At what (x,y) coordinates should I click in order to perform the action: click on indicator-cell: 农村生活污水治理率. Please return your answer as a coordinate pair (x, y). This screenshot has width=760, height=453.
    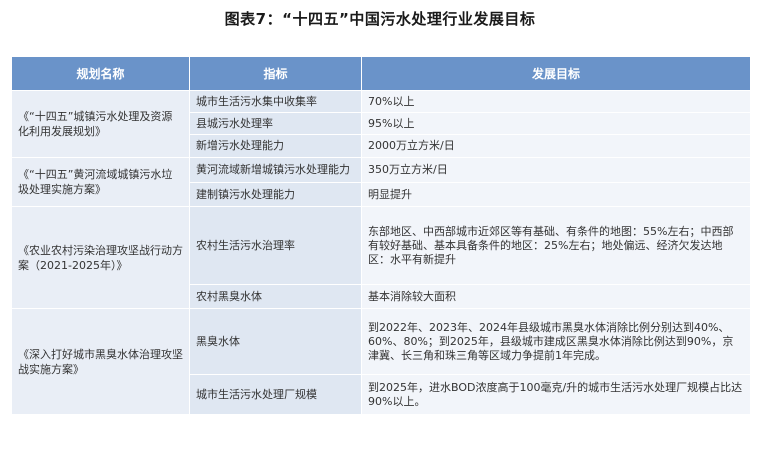
    Looking at the image, I should click on (275, 245).